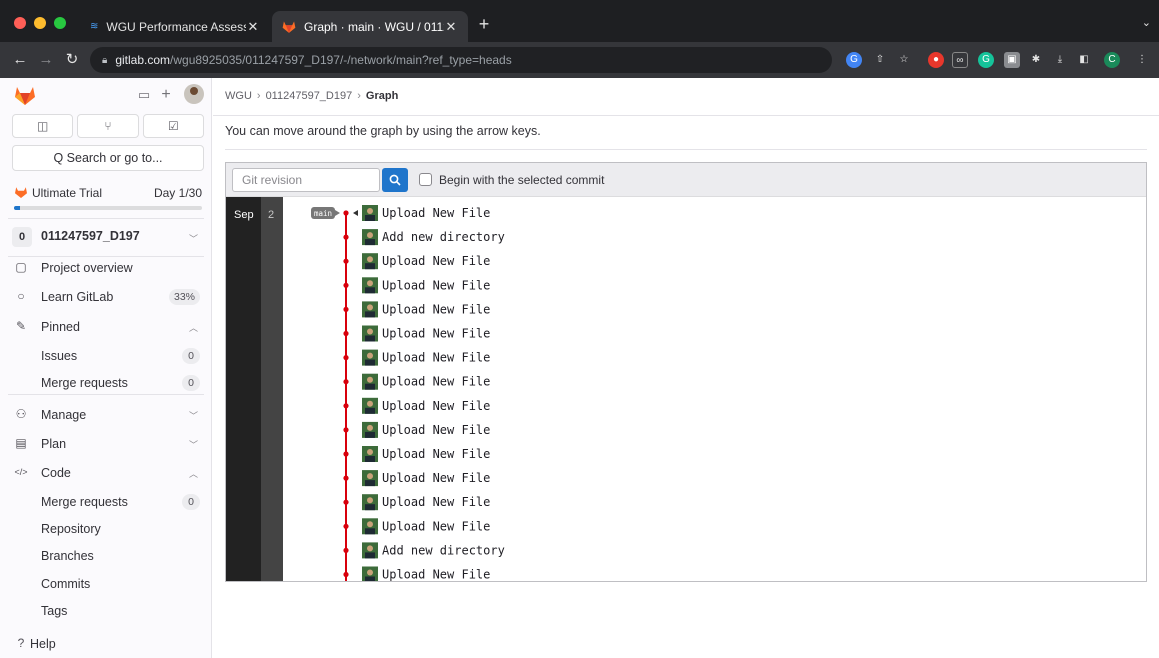 The width and height of the screenshot is (1159, 658). What do you see at coordinates (106, 415) in the screenshot?
I see `sidebar-item-manage: ⚇ Manage ﹀` at bounding box center [106, 415].